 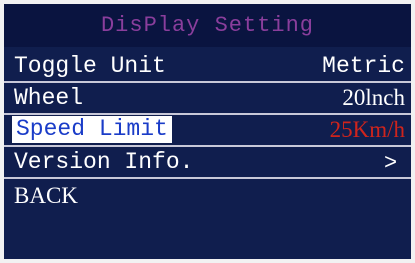 What do you see at coordinates (367, 129) in the screenshot?
I see `menu-item-value-selected: 25Km/h` at bounding box center [367, 129].